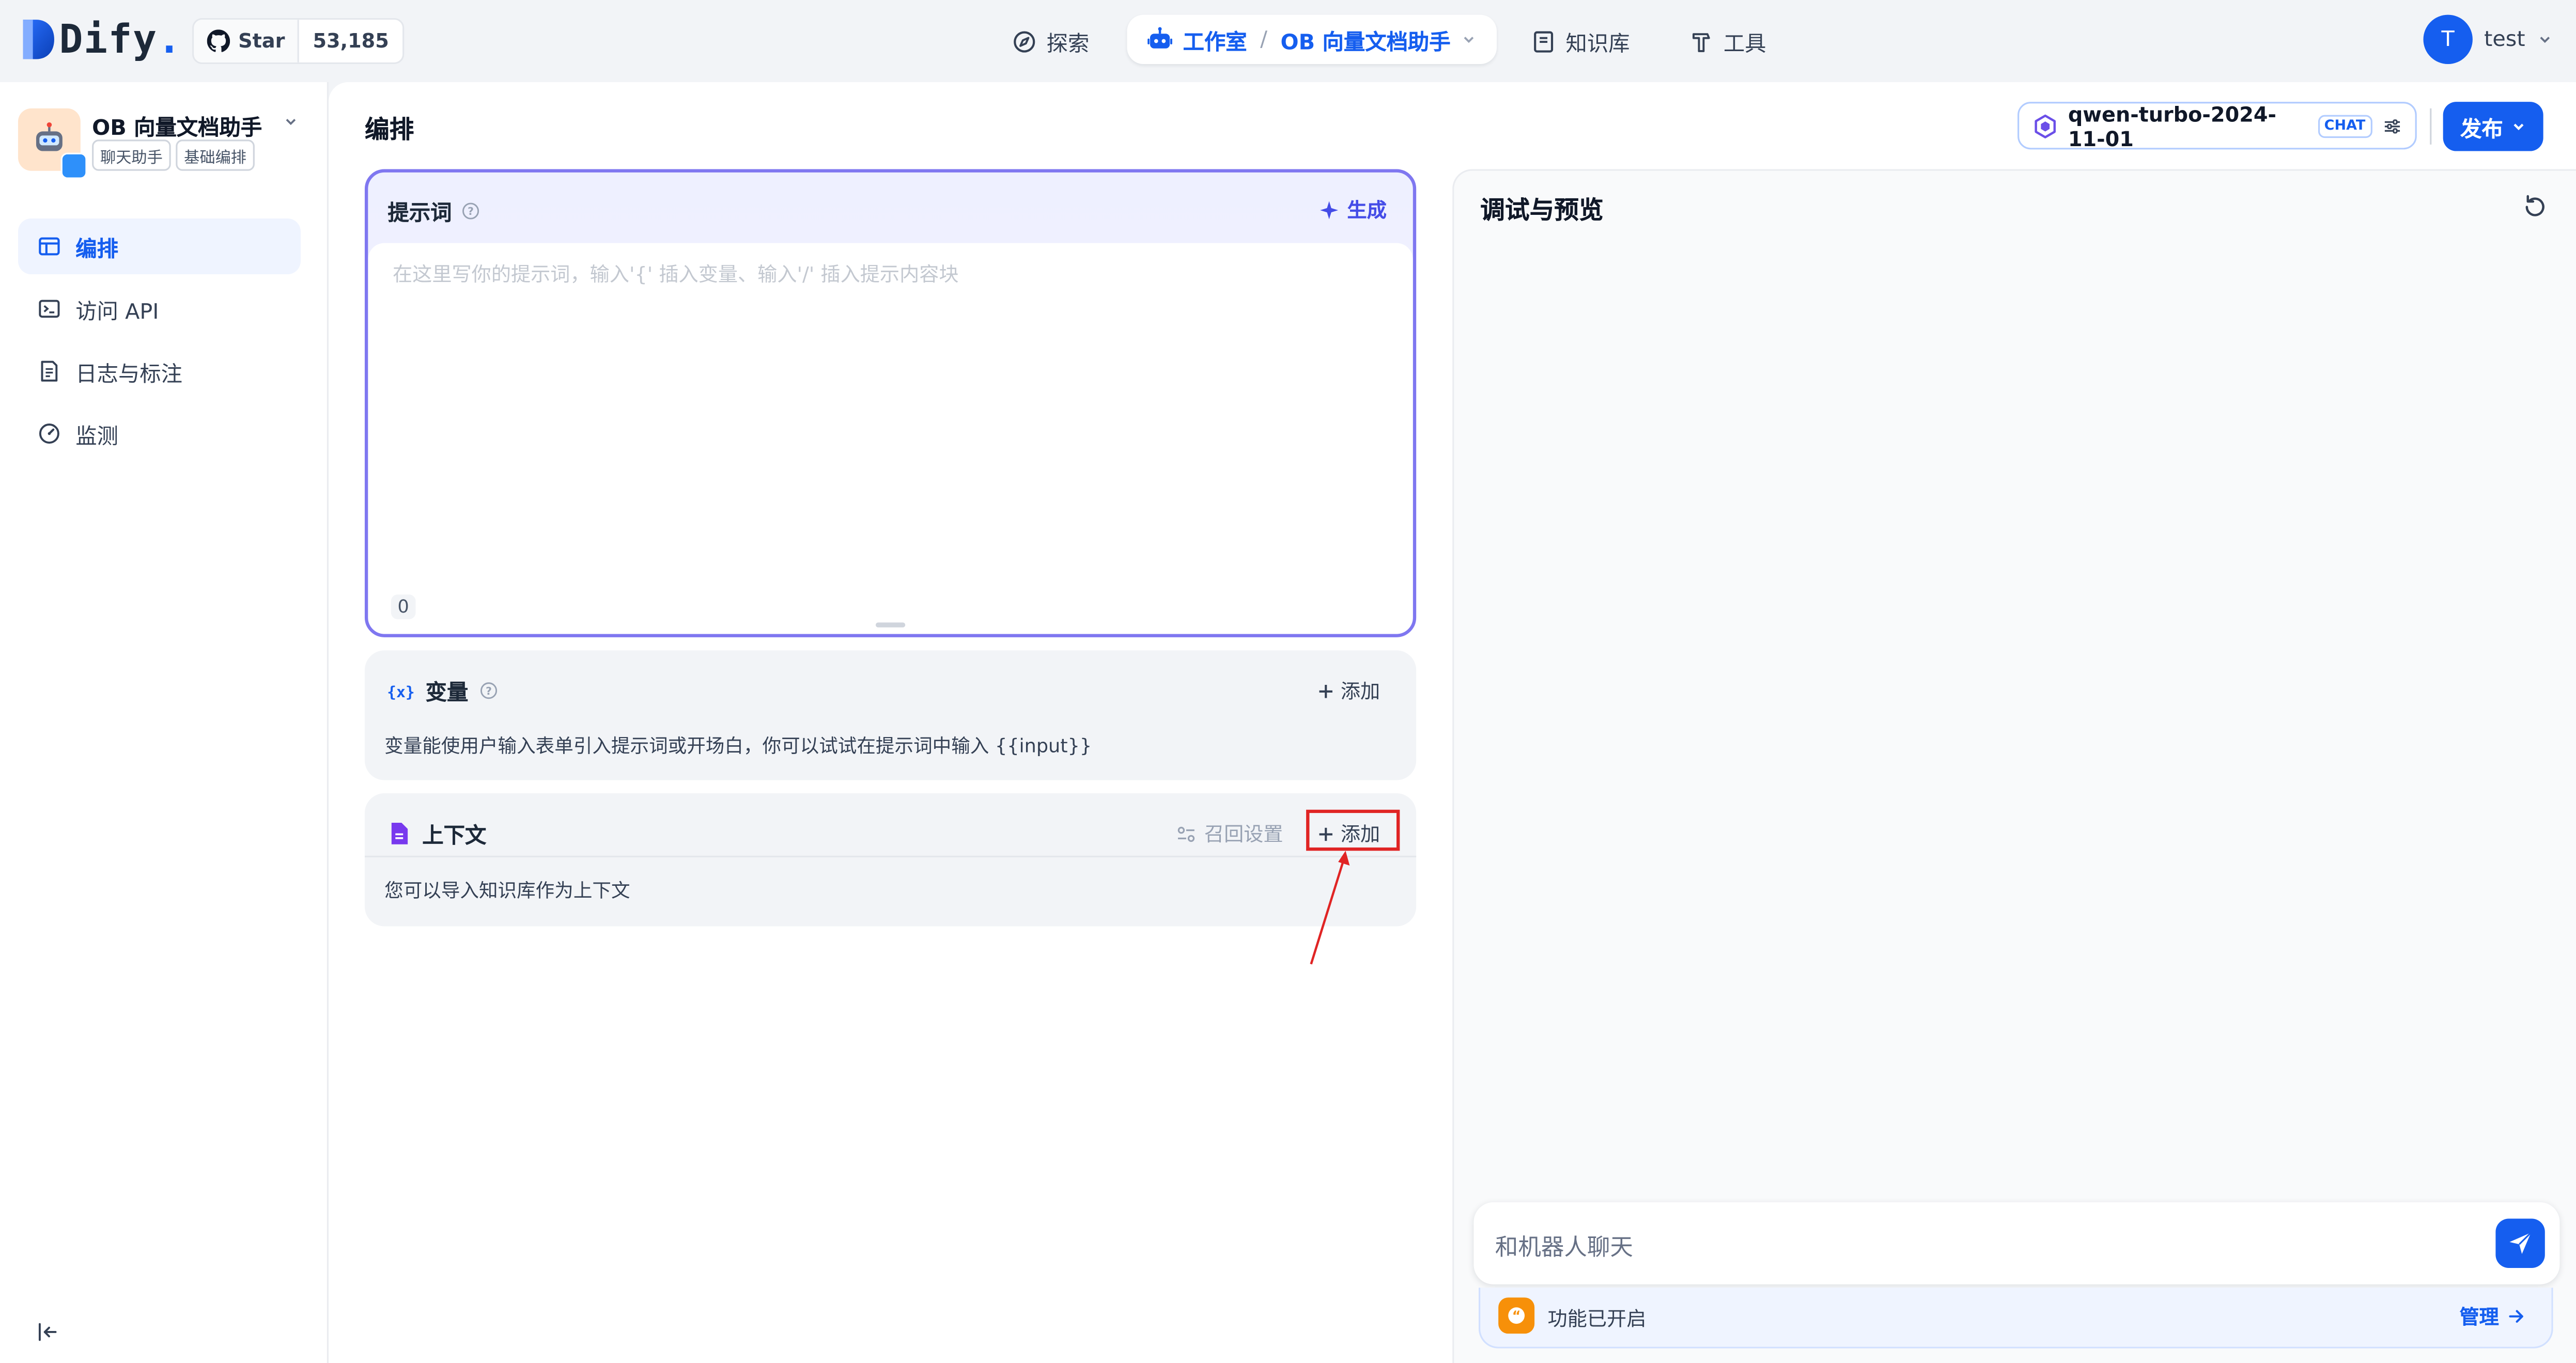 This screenshot has width=2576, height=1363. What do you see at coordinates (1229, 834) in the screenshot?
I see `recall-settings-button: 召回设置` at bounding box center [1229, 834].